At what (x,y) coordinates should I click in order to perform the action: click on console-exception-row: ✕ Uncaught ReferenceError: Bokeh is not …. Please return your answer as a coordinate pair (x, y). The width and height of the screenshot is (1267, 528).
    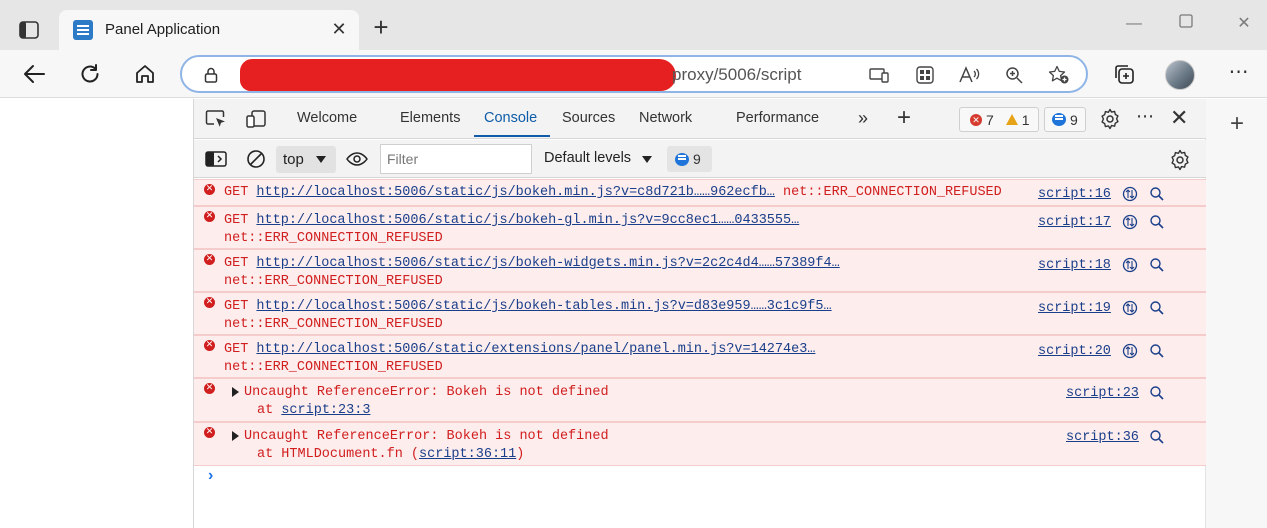
    Looking at the image, I should click on (700, 444).